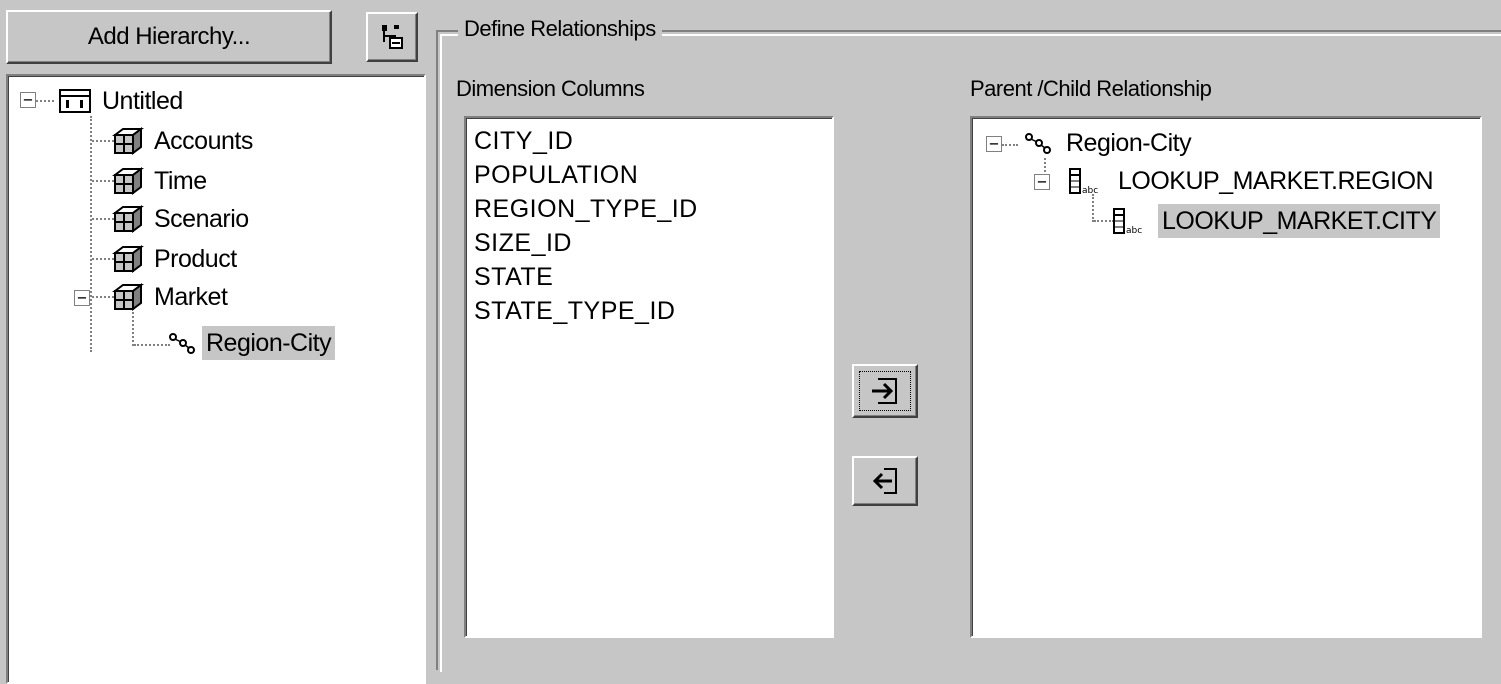 The image size is (1501, 684). I want to click on tree-node-scenario: Scenario, so click(182, 219).